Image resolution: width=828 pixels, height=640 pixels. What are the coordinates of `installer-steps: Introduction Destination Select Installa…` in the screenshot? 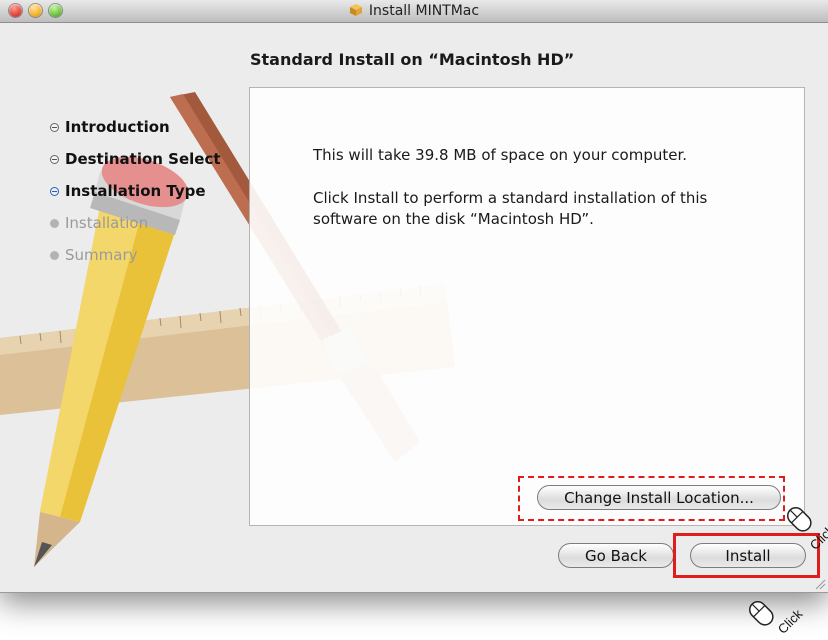 It's located at (135, 197).